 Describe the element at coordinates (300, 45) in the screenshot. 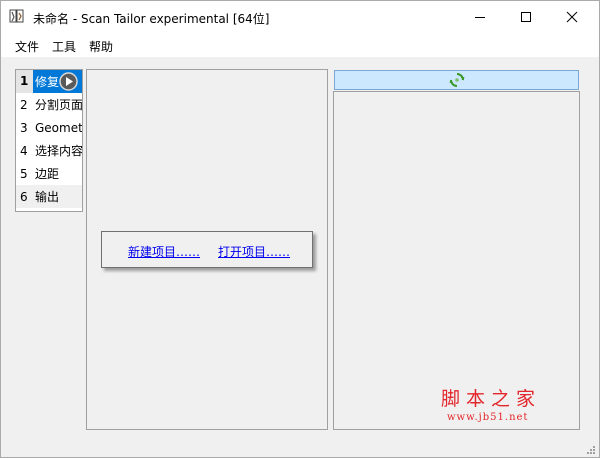

I see `menu-bar: 文件 工具 帮助` at that location.